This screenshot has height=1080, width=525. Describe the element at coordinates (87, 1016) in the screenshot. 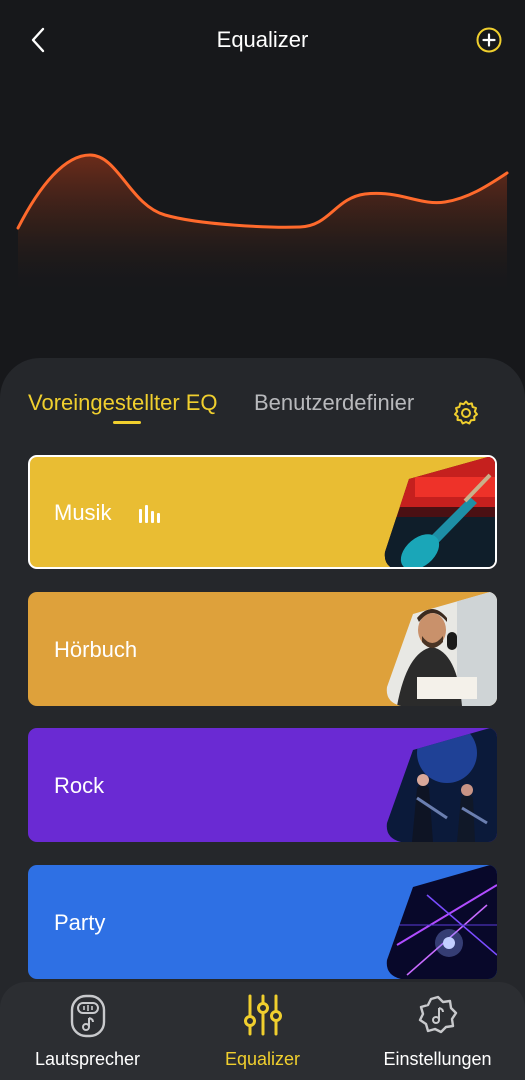

I see `speaker-icon` at that location.